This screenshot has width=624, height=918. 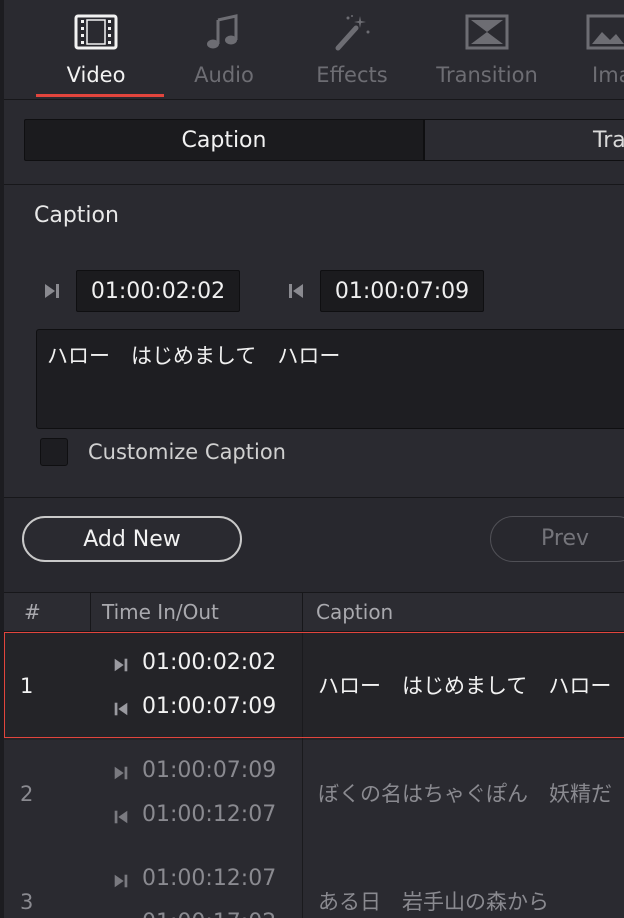 What do you see at coordinates (222, 31) in the screenshot?
I see `music-note-icon` at bounding box center [222, 31].